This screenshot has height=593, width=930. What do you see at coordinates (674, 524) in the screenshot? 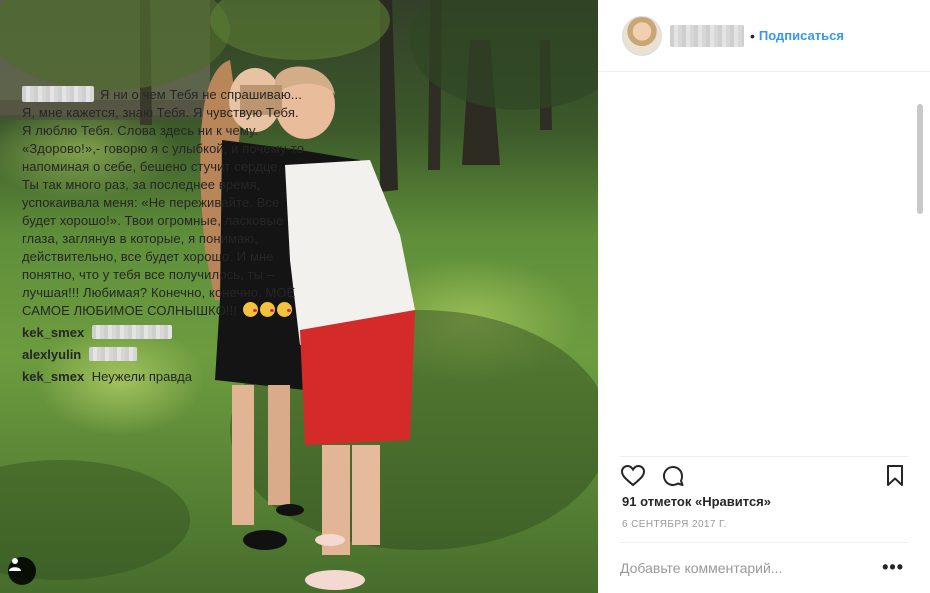
I see `post-date: 6 сентября 2017 г.` at bounding box center [674, 524].